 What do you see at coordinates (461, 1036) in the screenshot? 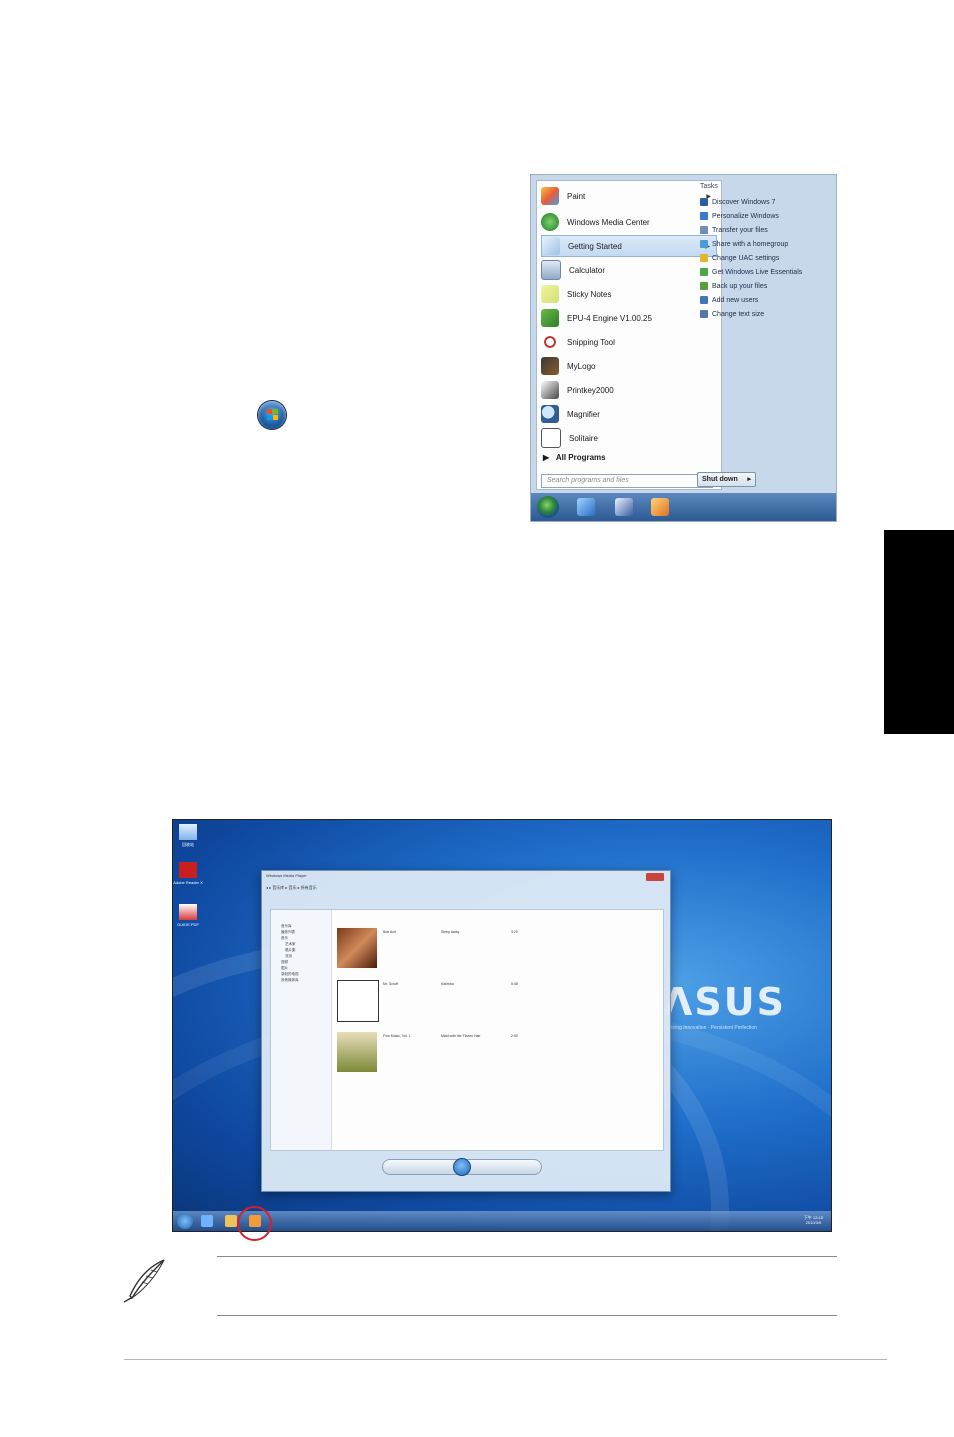
I see `track-title: Maid with the Flaxen Hair` at bounding box center [461, 1036].